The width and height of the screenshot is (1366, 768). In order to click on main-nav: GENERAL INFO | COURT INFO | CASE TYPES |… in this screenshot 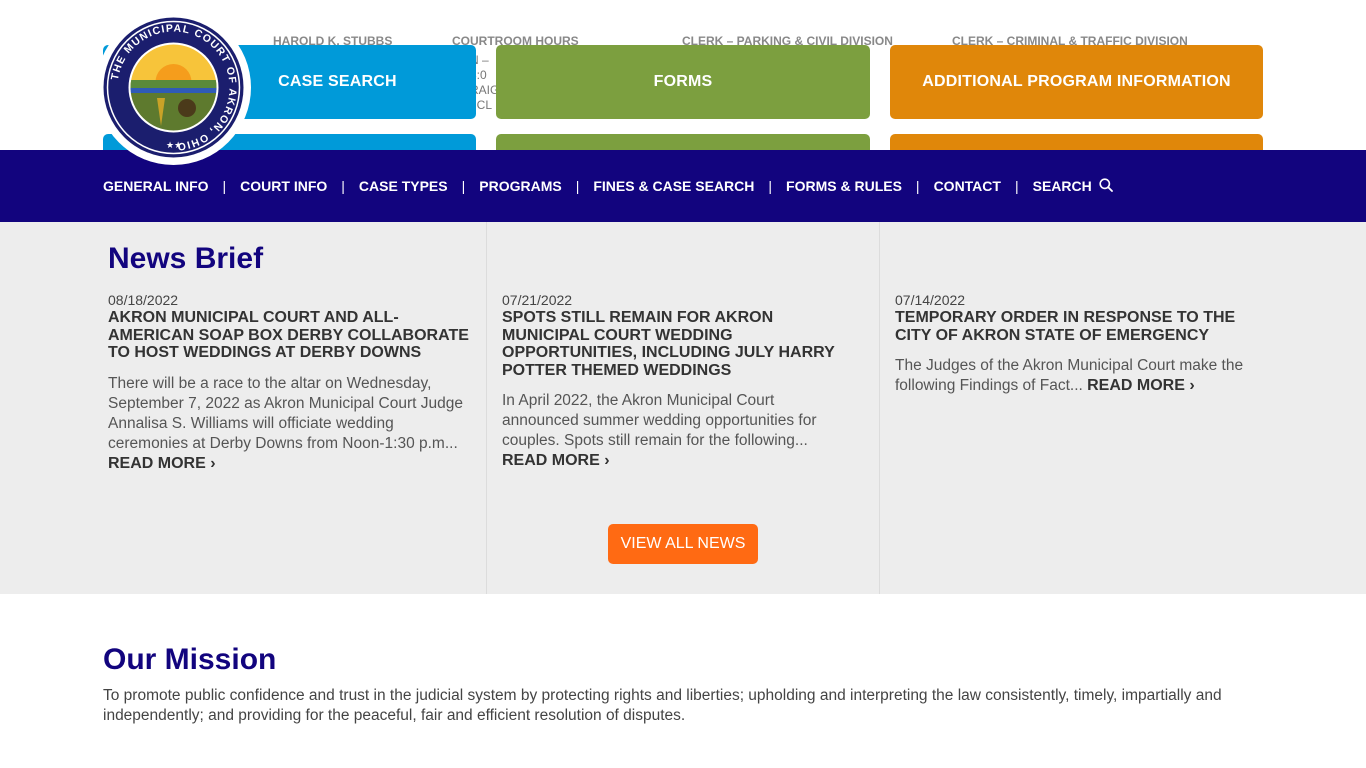, I will do `click(683, 186)`.